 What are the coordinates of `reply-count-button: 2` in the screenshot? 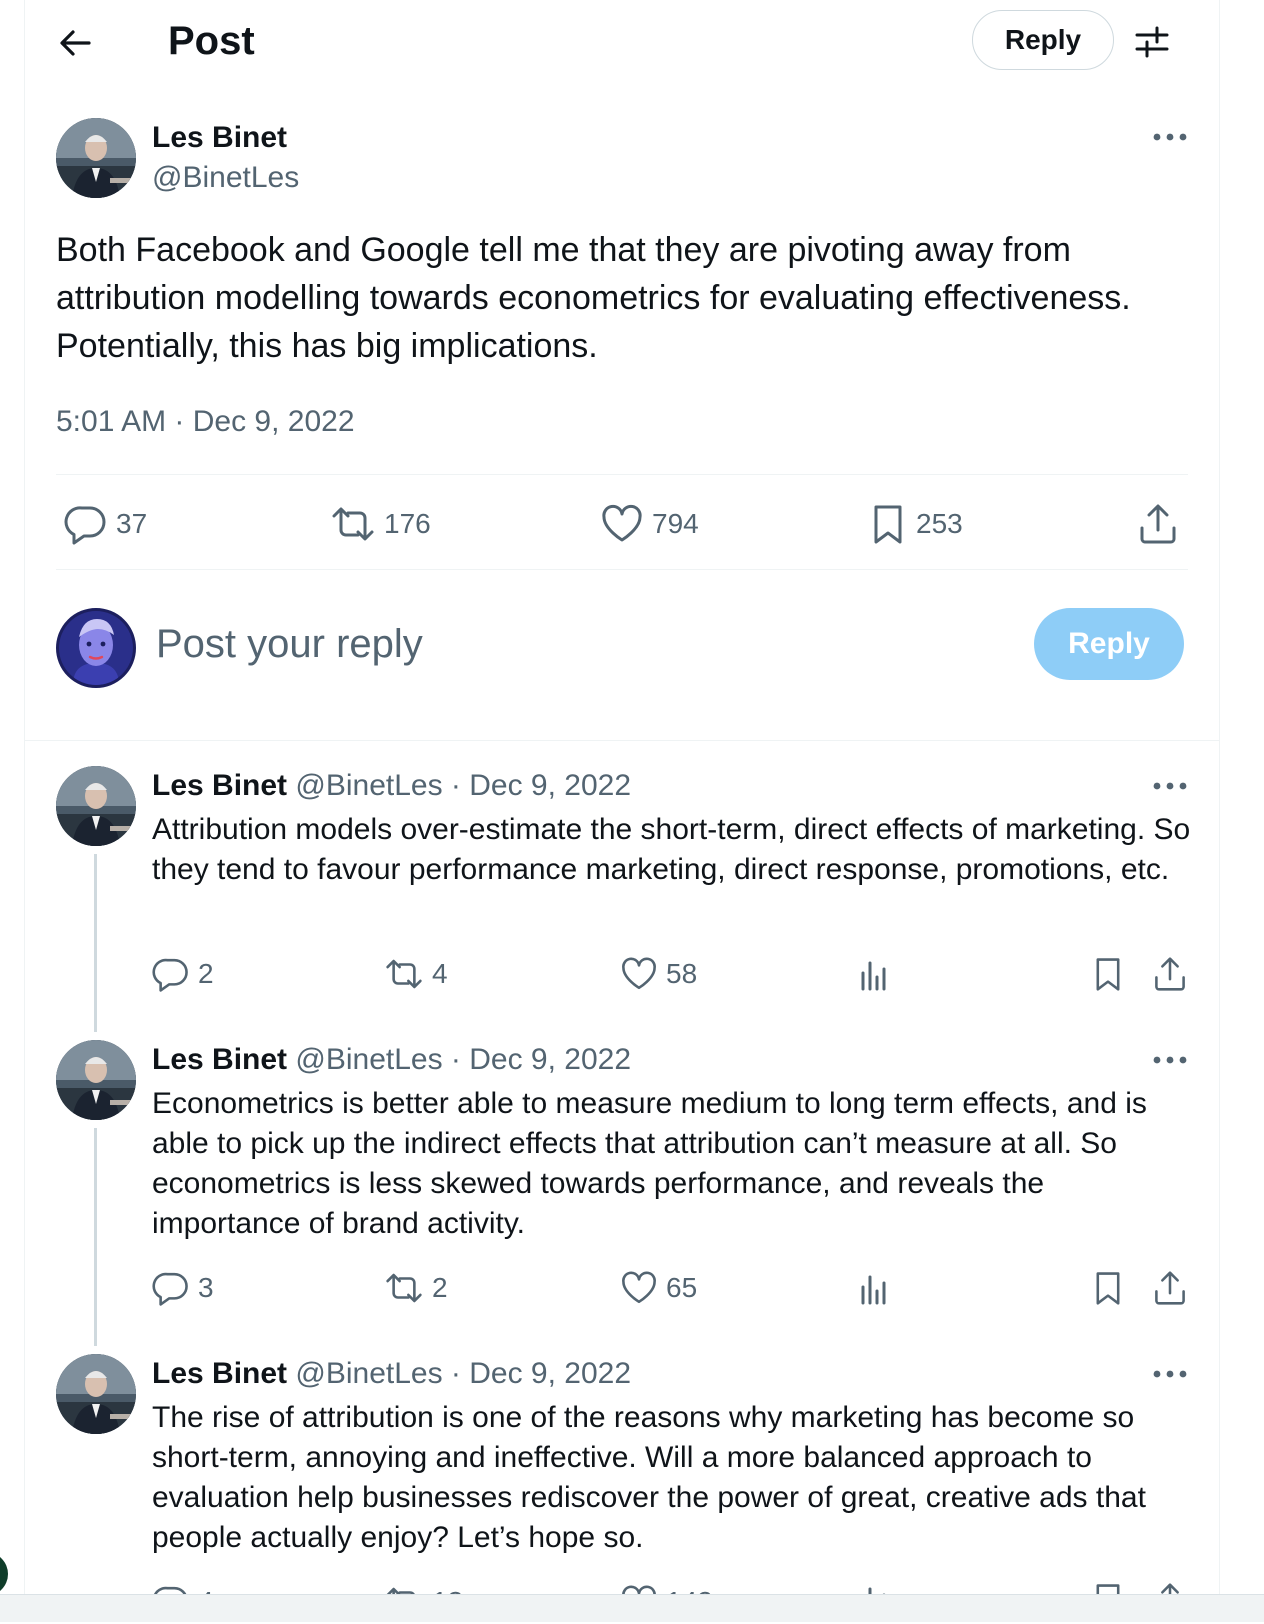 It's located at (183, 974).